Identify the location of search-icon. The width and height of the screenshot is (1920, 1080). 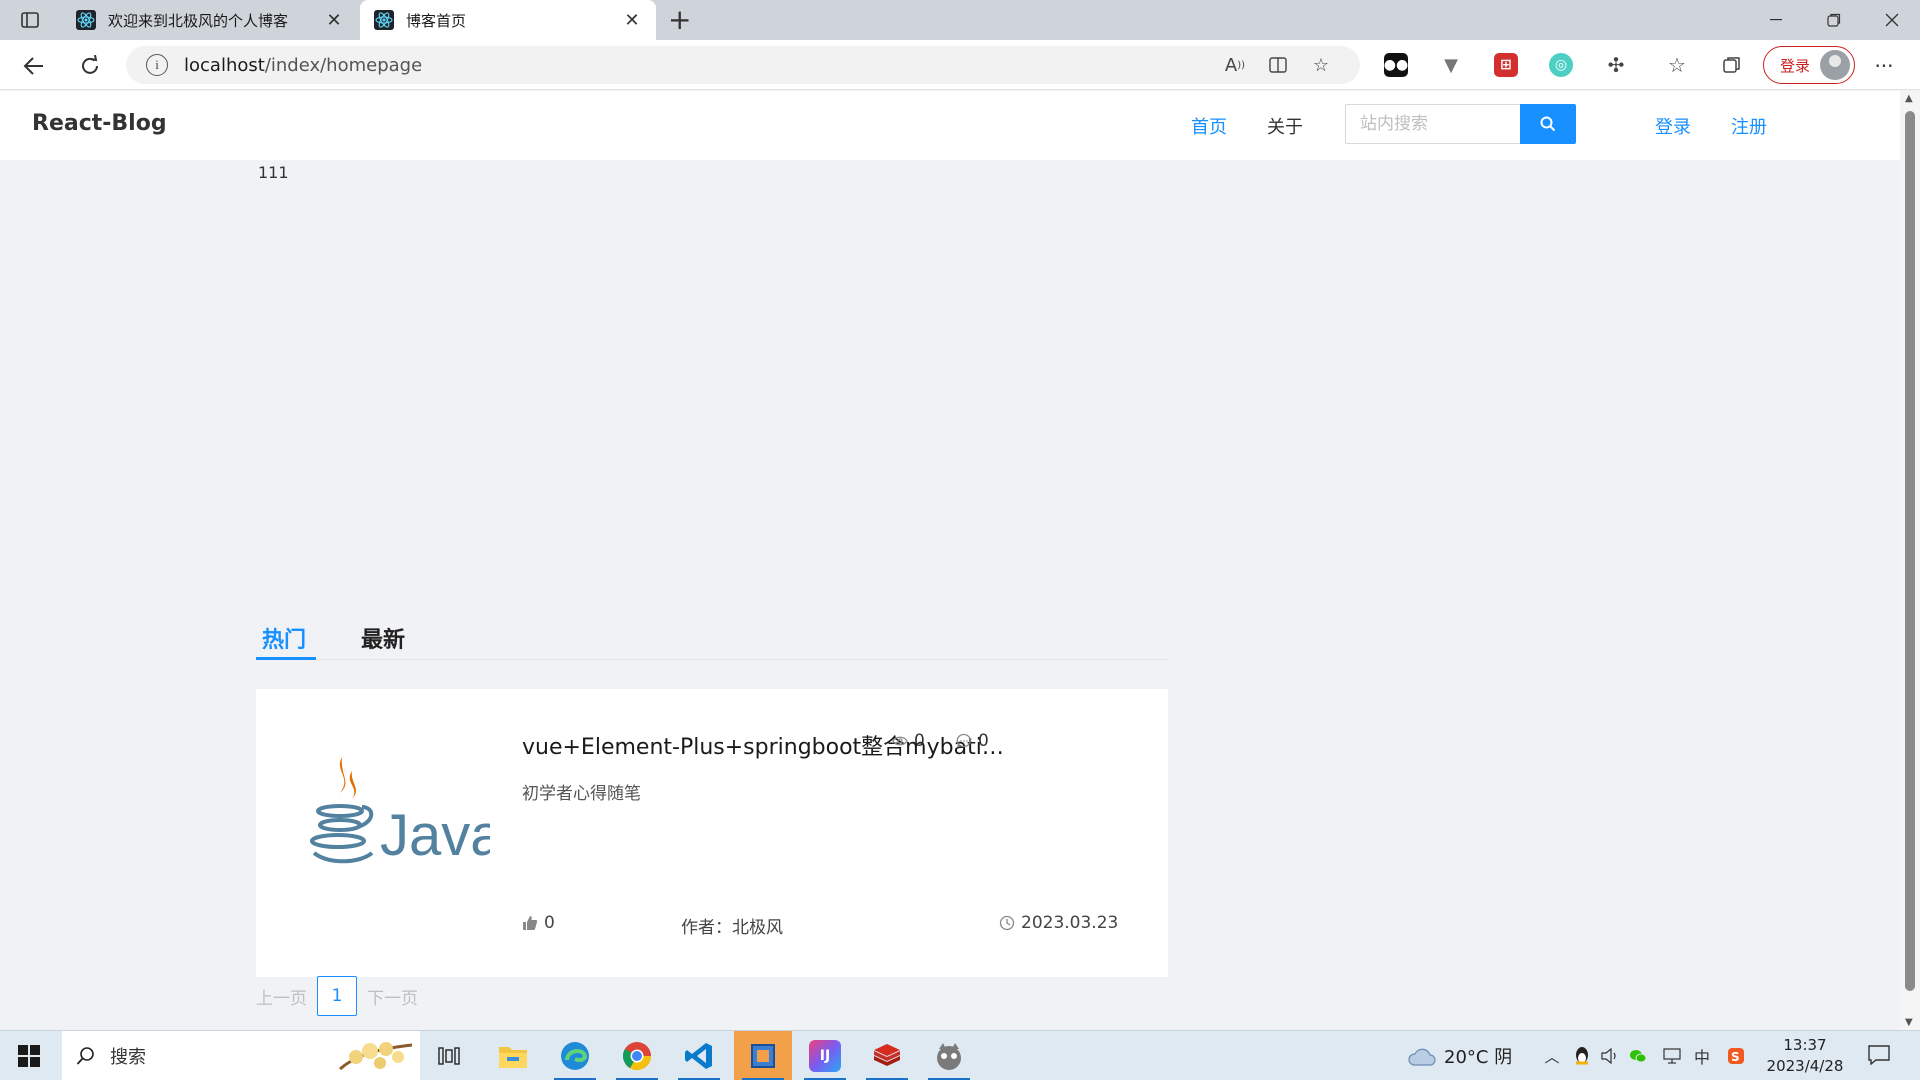
(85, 1056).